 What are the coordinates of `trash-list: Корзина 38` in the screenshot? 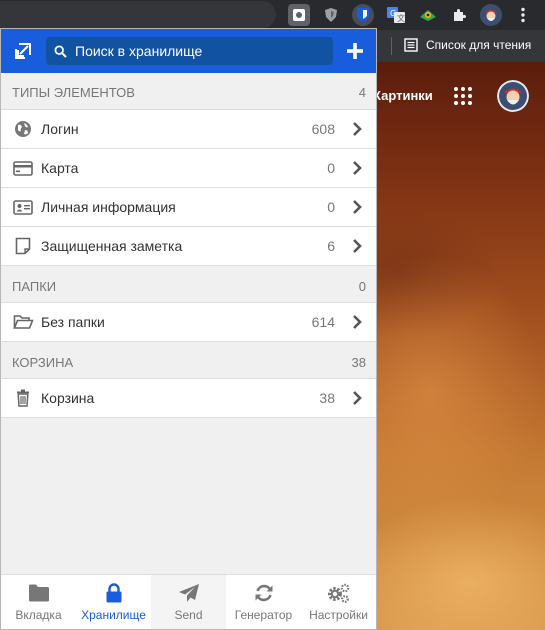 It's located at (188, 398).